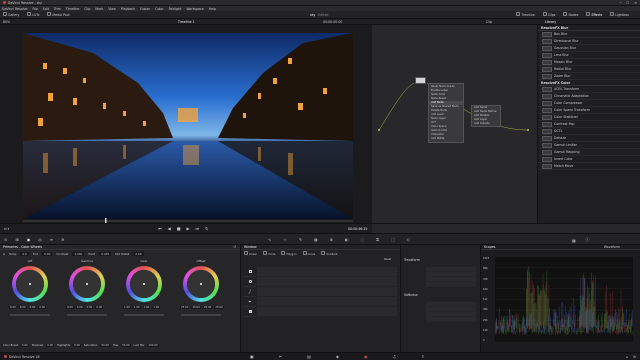  What do you see at coordinates (33, 14) in the screenshot?
I see `toolbar-luts-button: LUTs` at bounding box center [33, 14].